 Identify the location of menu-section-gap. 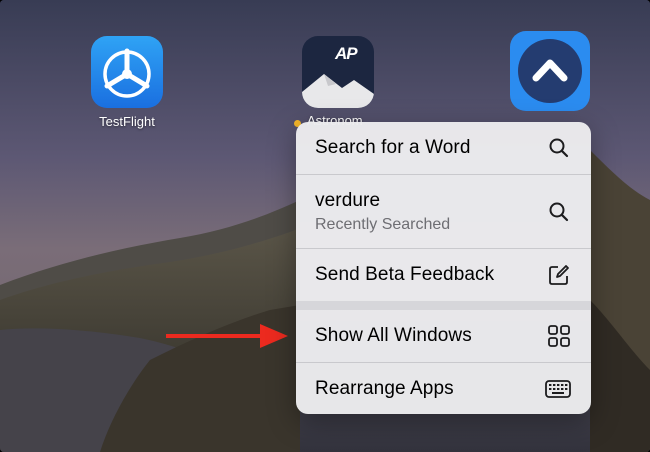
(443, 305).